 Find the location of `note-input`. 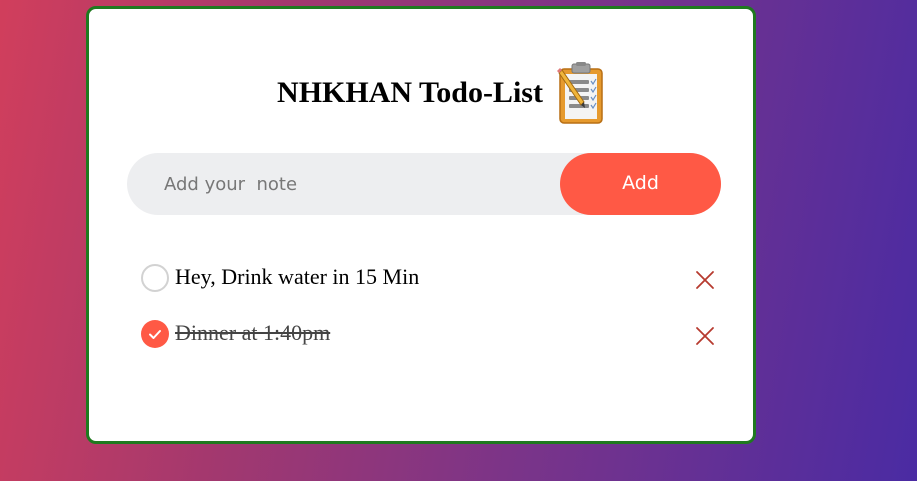

note-input is located at coordinates (337, 184).